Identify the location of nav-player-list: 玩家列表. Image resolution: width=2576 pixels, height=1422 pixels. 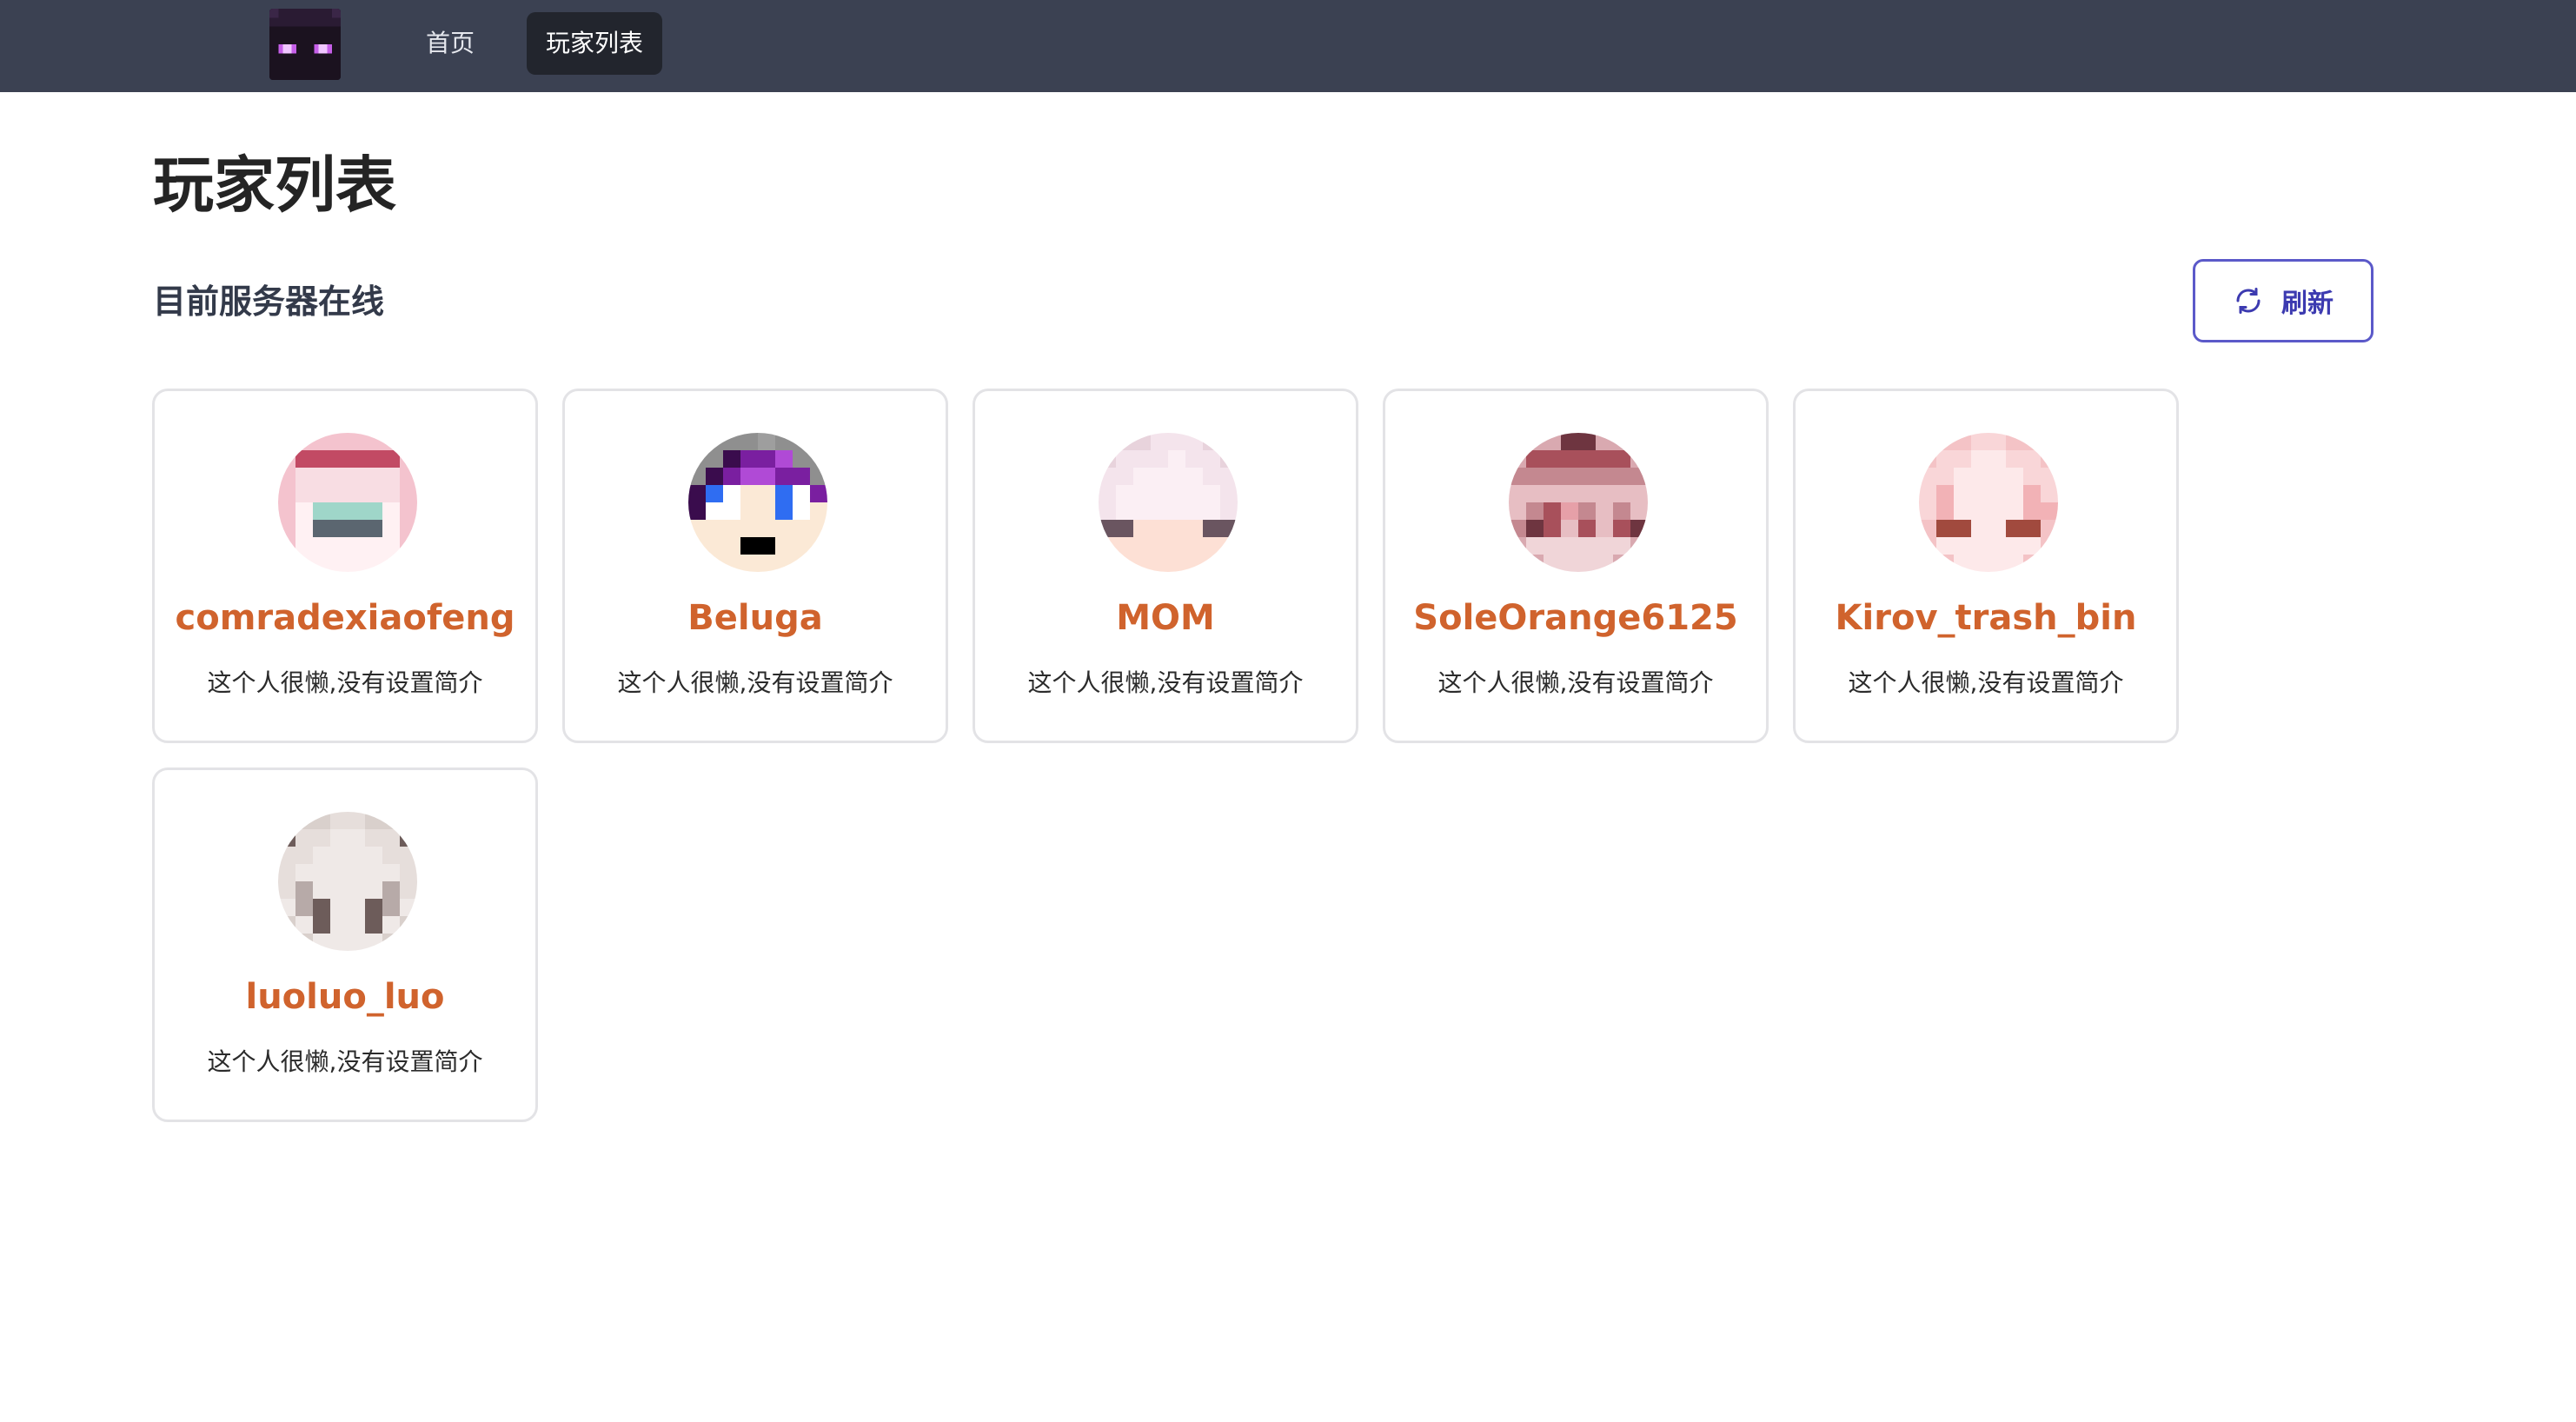
(595, 43).